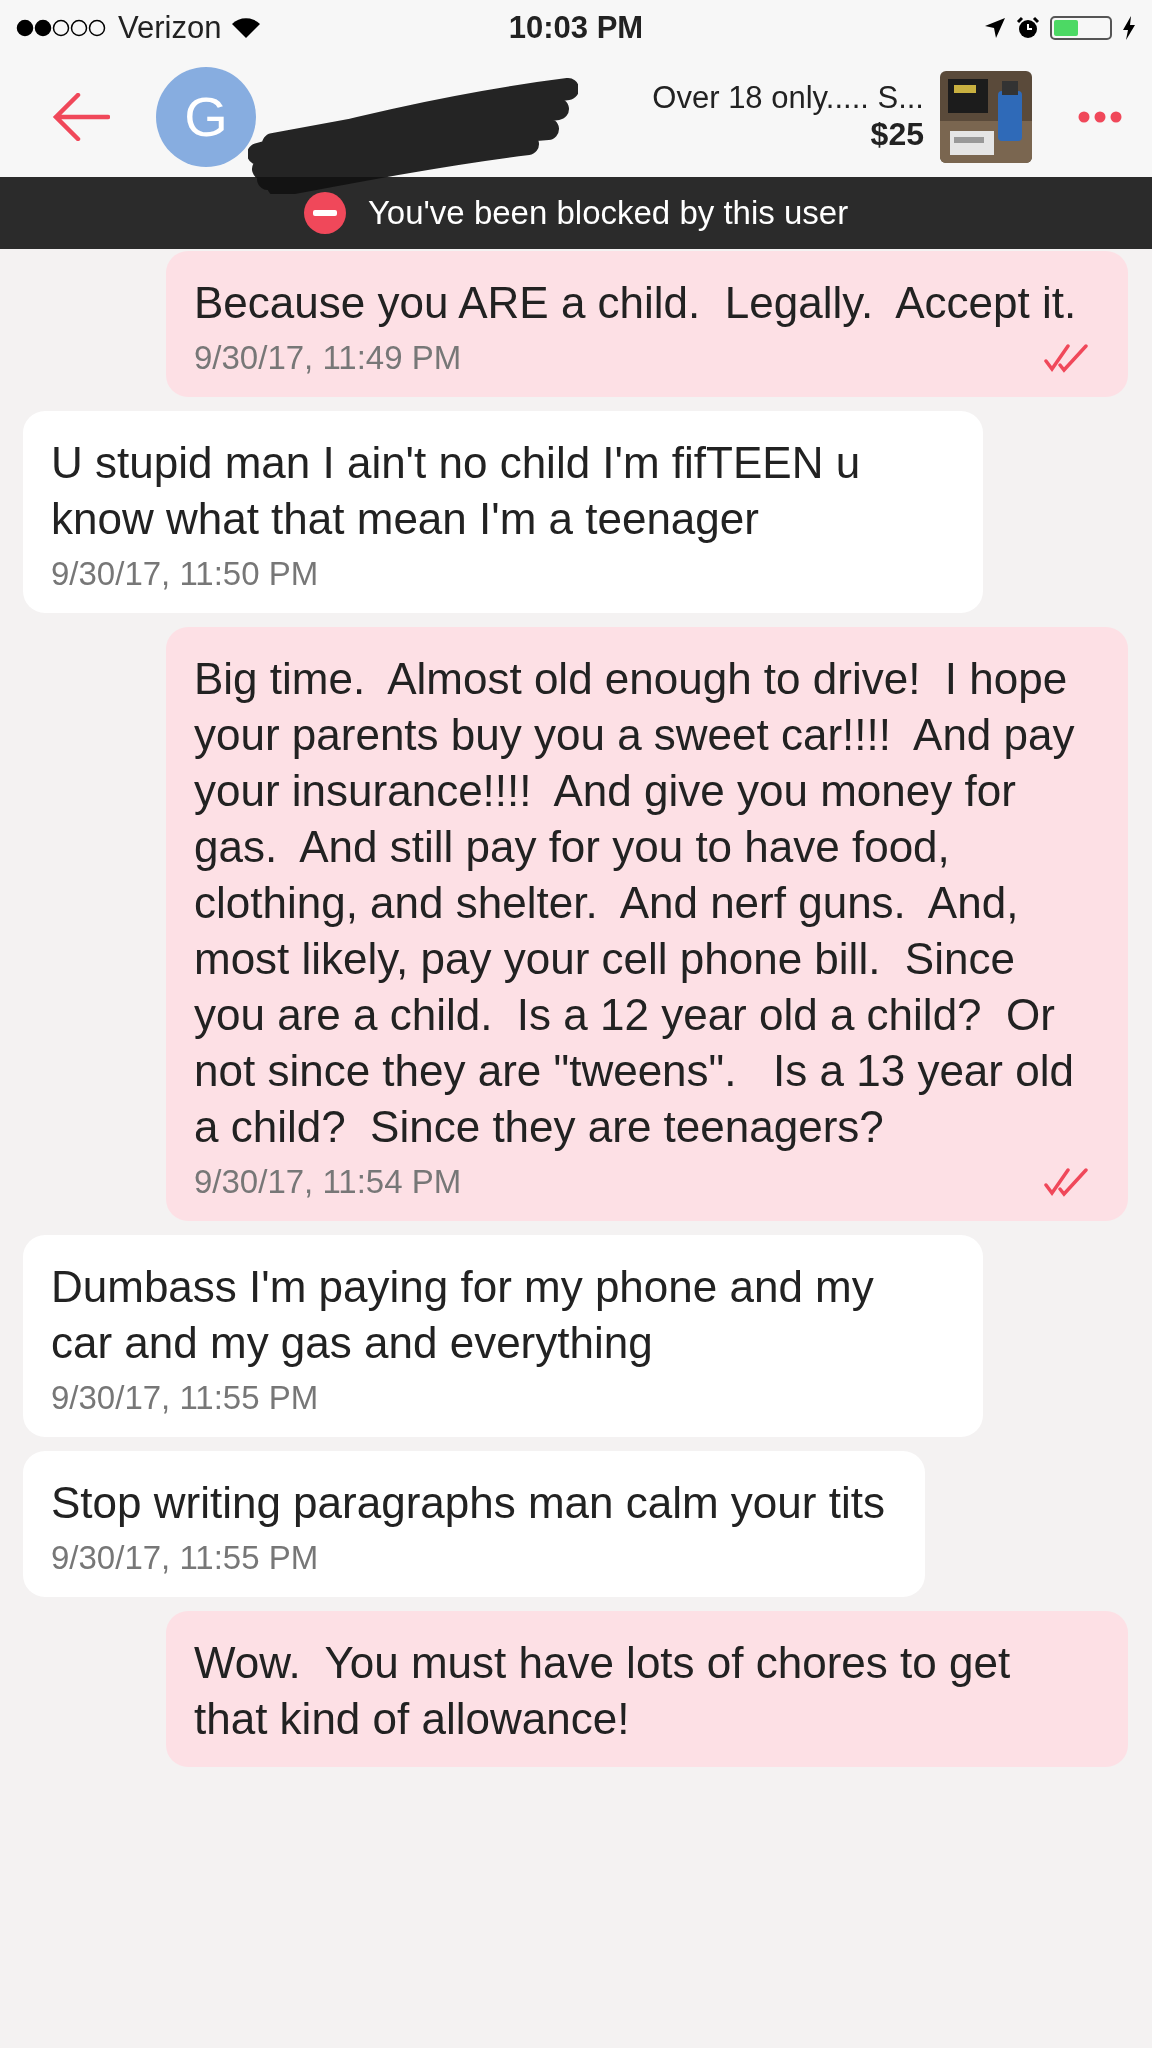 The width and height of the screenshot is (1152, 2048). Describe the element at coordinates (995, 28) in the screenshot. I see `location-icon` at that location.